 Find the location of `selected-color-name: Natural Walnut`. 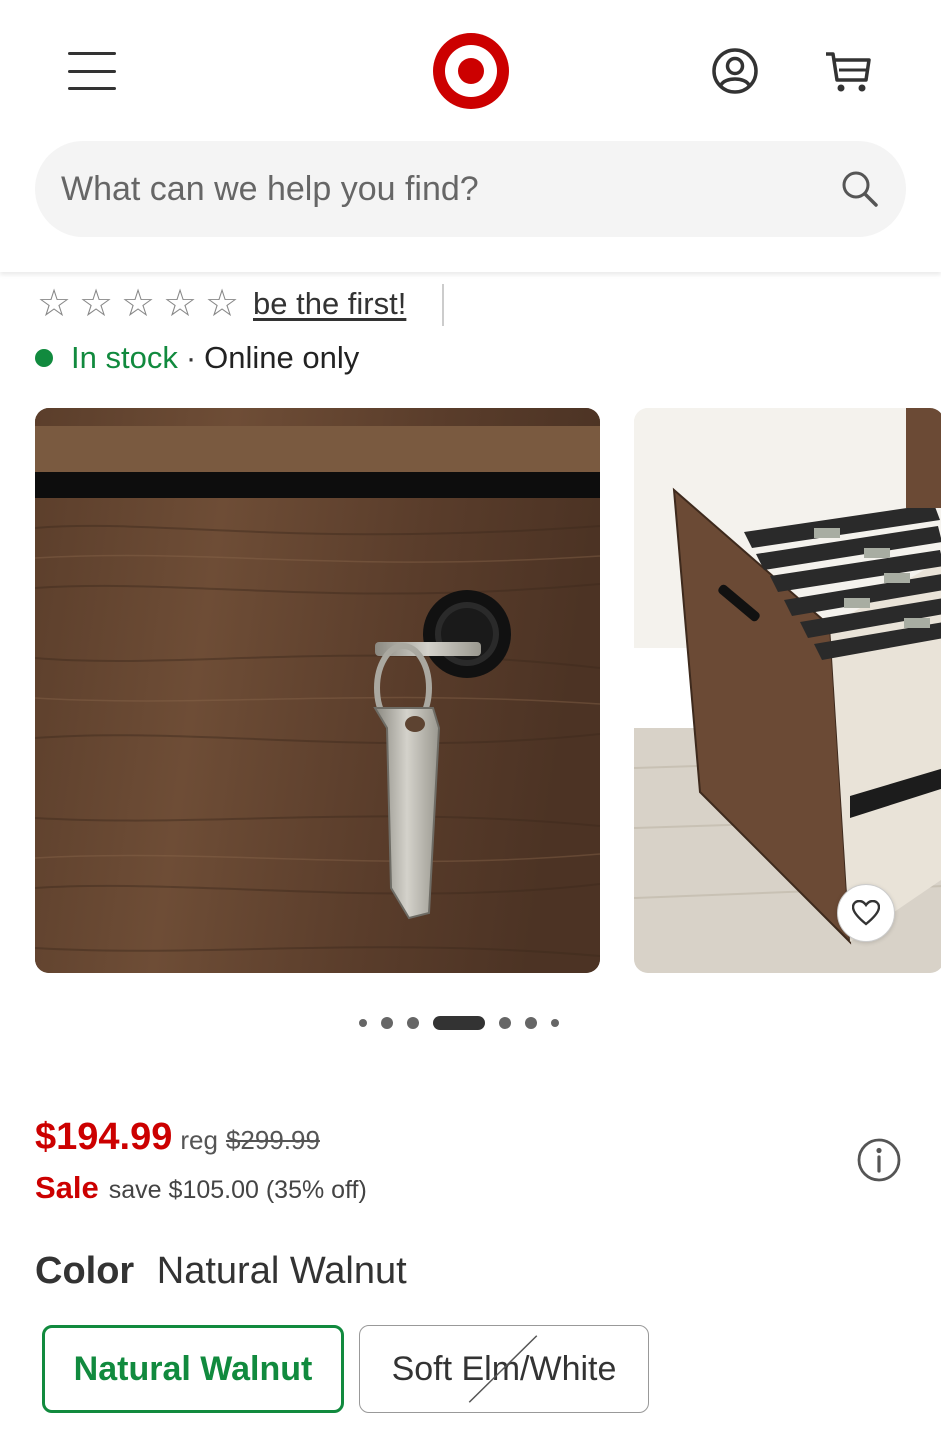

selected-color-name: Natural Walnut is located at coordinates (281, 1271).